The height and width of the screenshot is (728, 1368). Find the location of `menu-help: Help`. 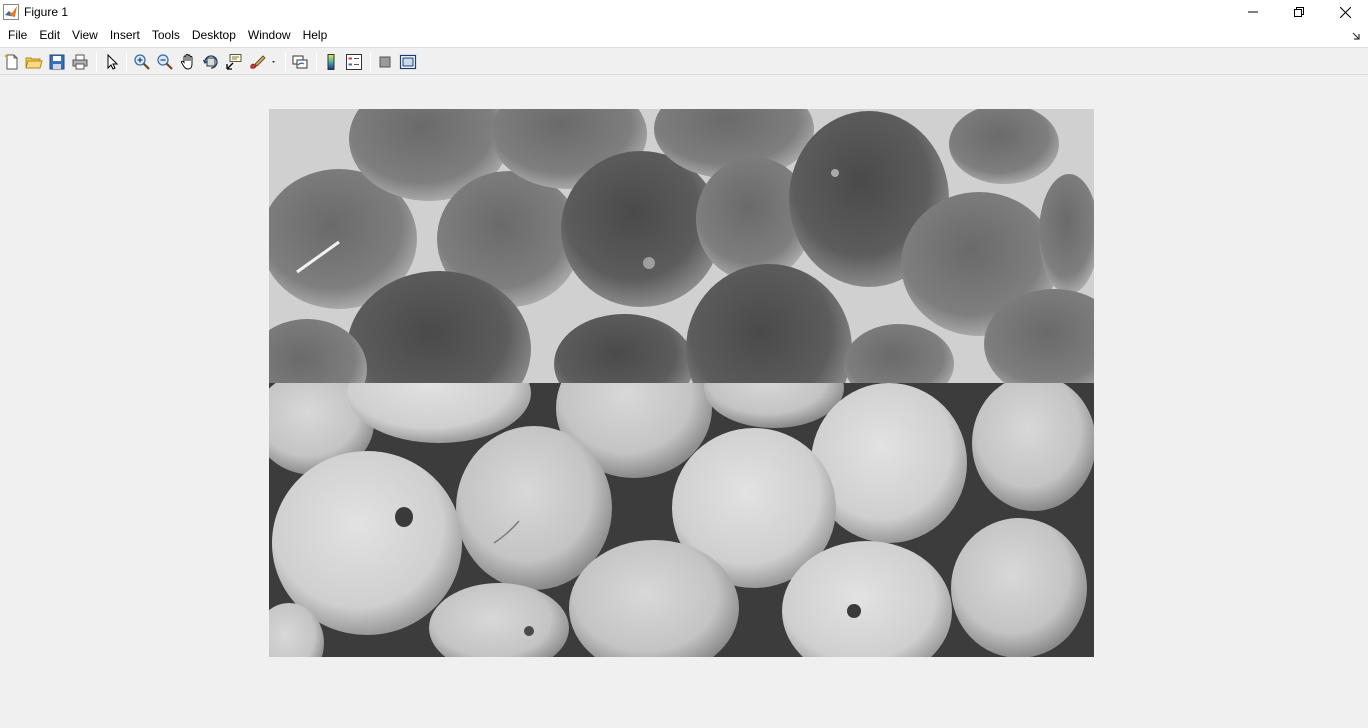

menu-help: Help is located at coordinates (315, 35).